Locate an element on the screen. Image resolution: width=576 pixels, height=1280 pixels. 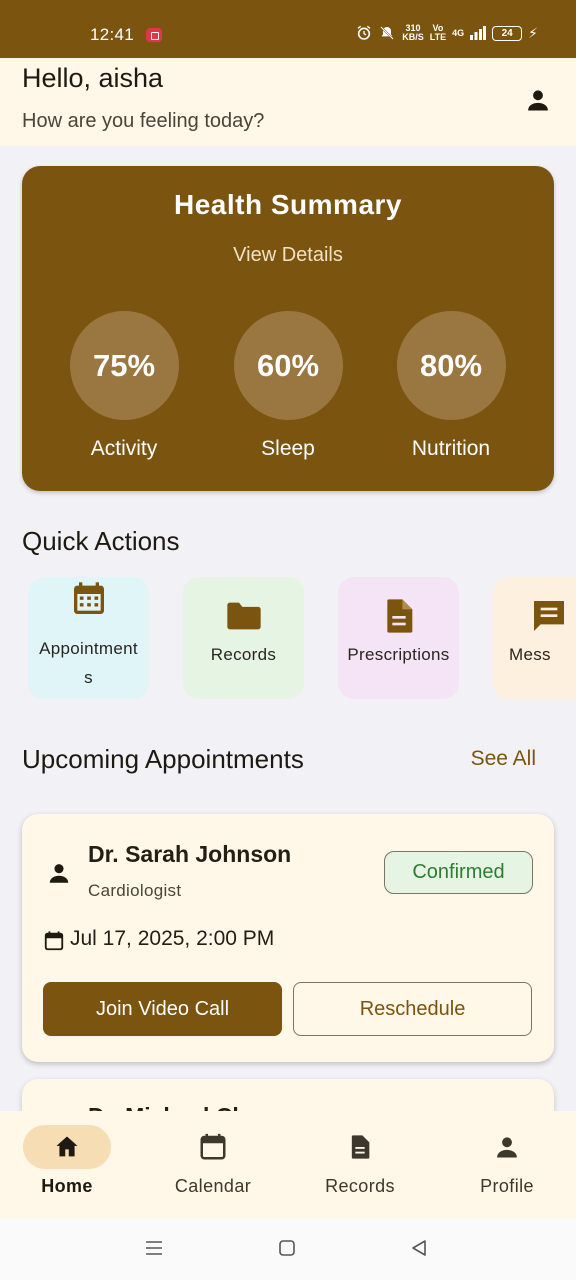
nav-label: Home is located at coordinates (67, 1186).